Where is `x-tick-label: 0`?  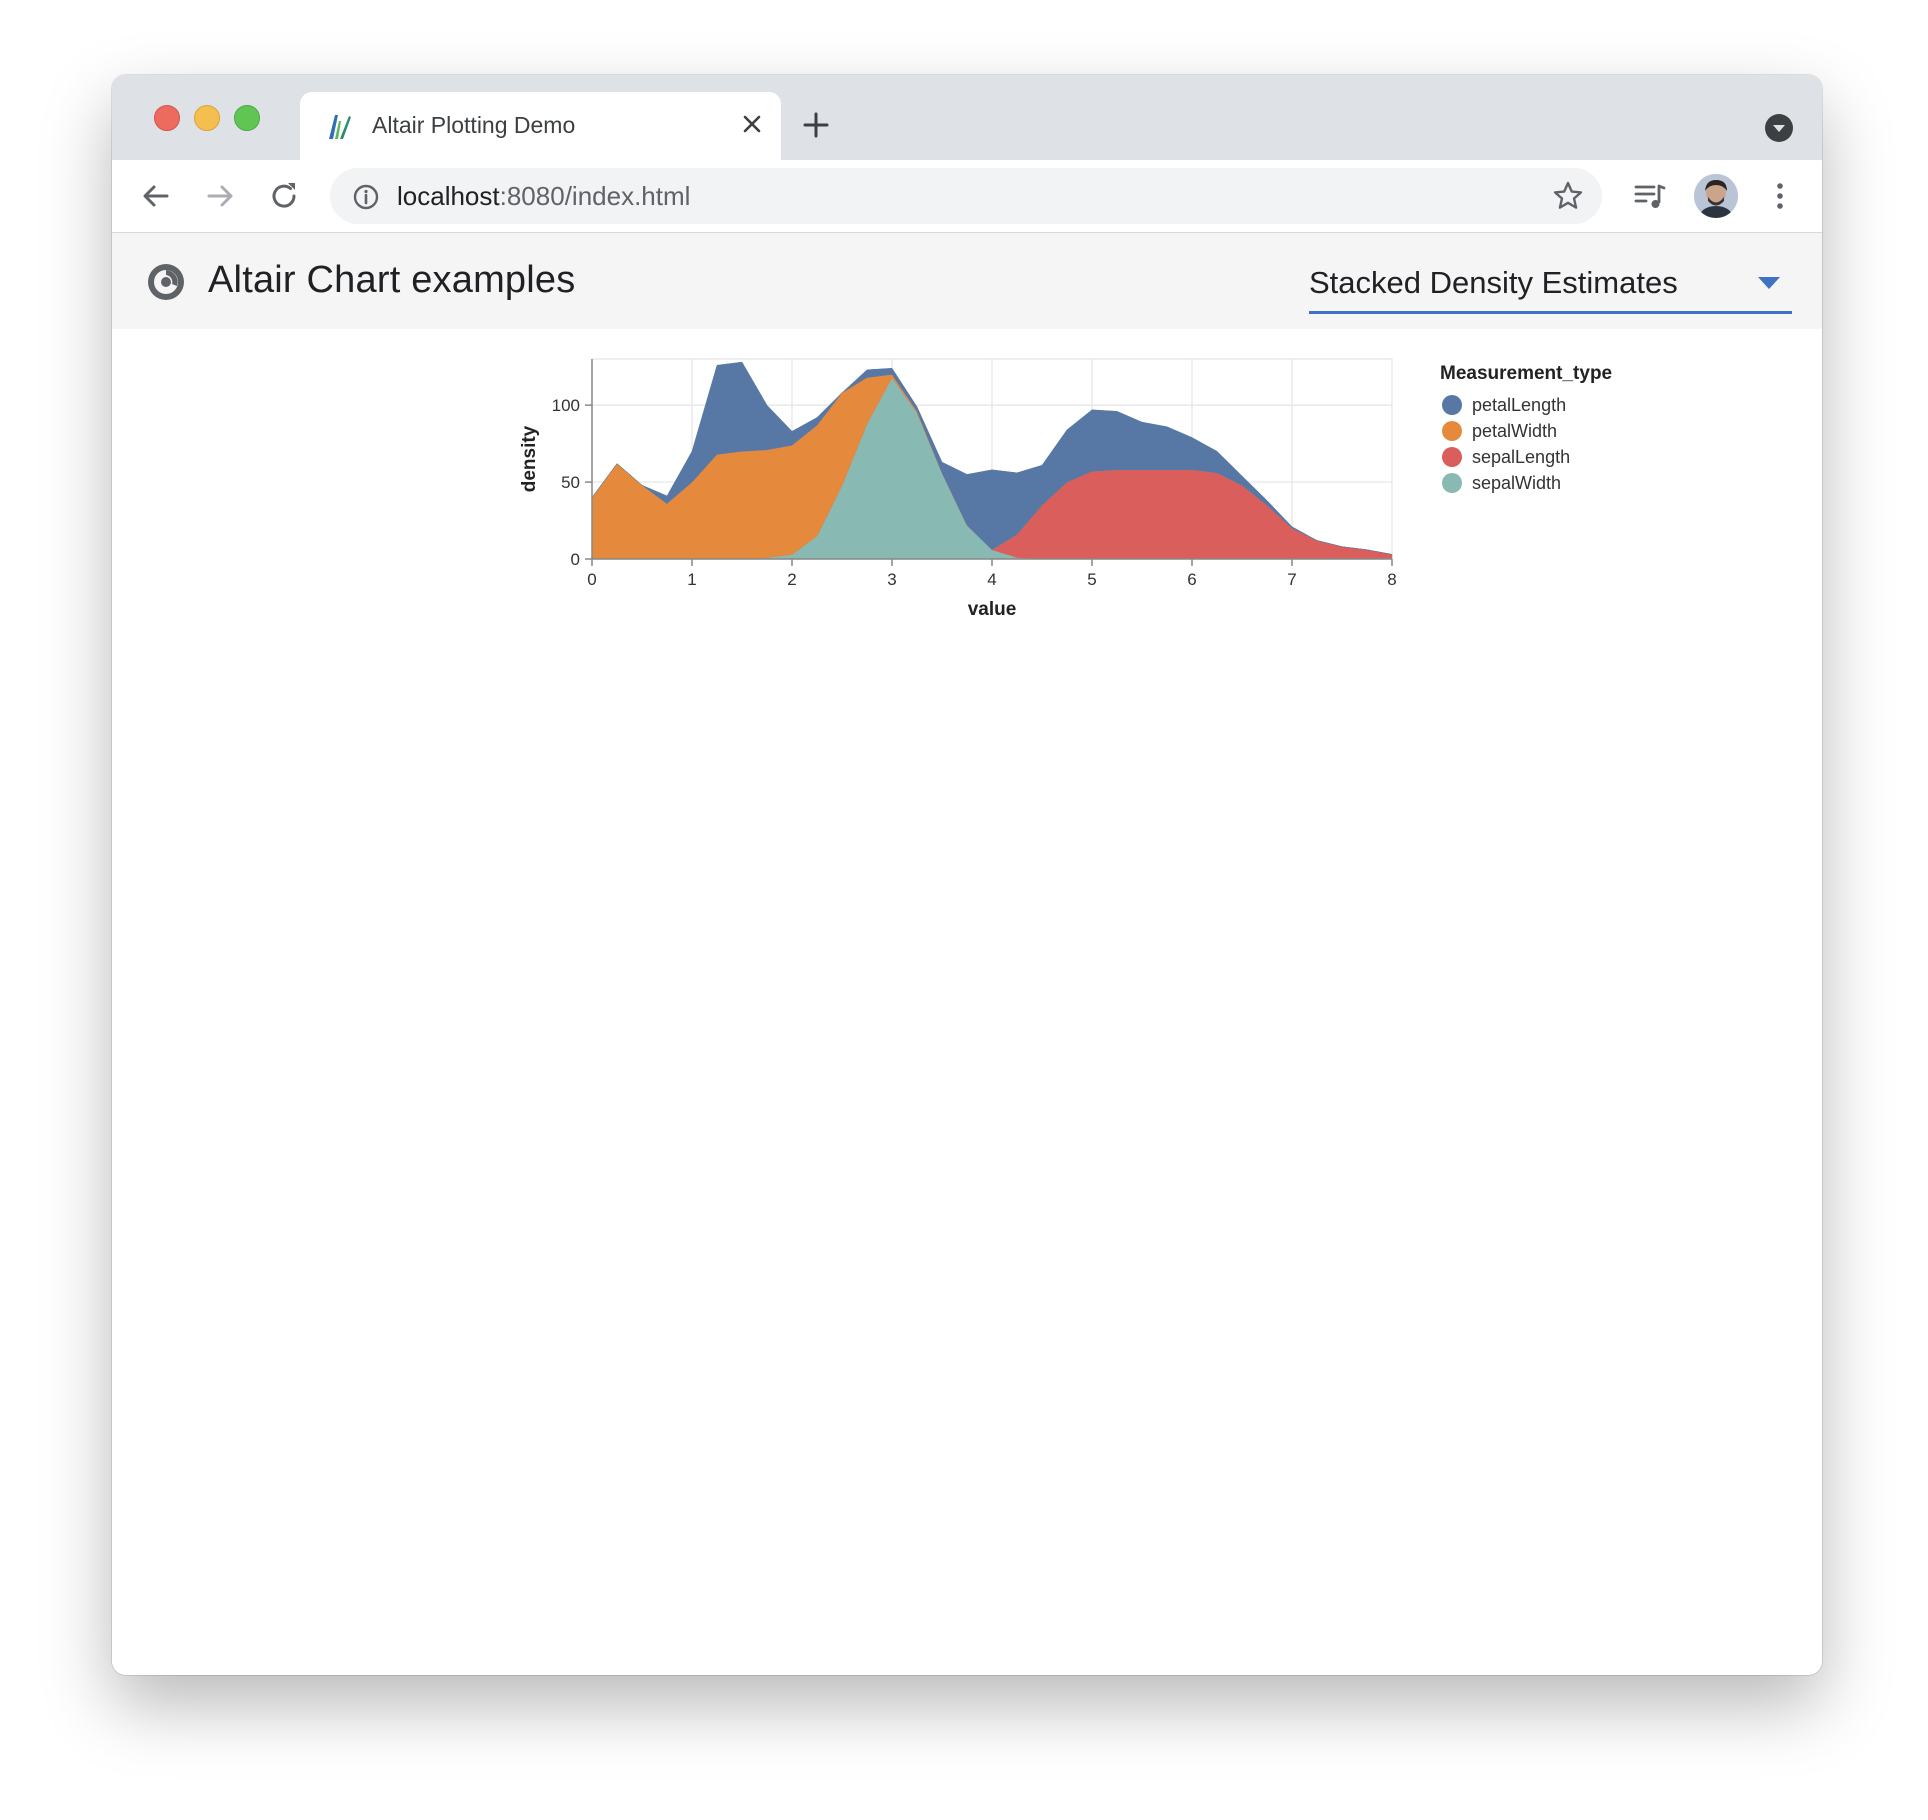
x-tick-label: 0 is located at coordinates (591, 579).